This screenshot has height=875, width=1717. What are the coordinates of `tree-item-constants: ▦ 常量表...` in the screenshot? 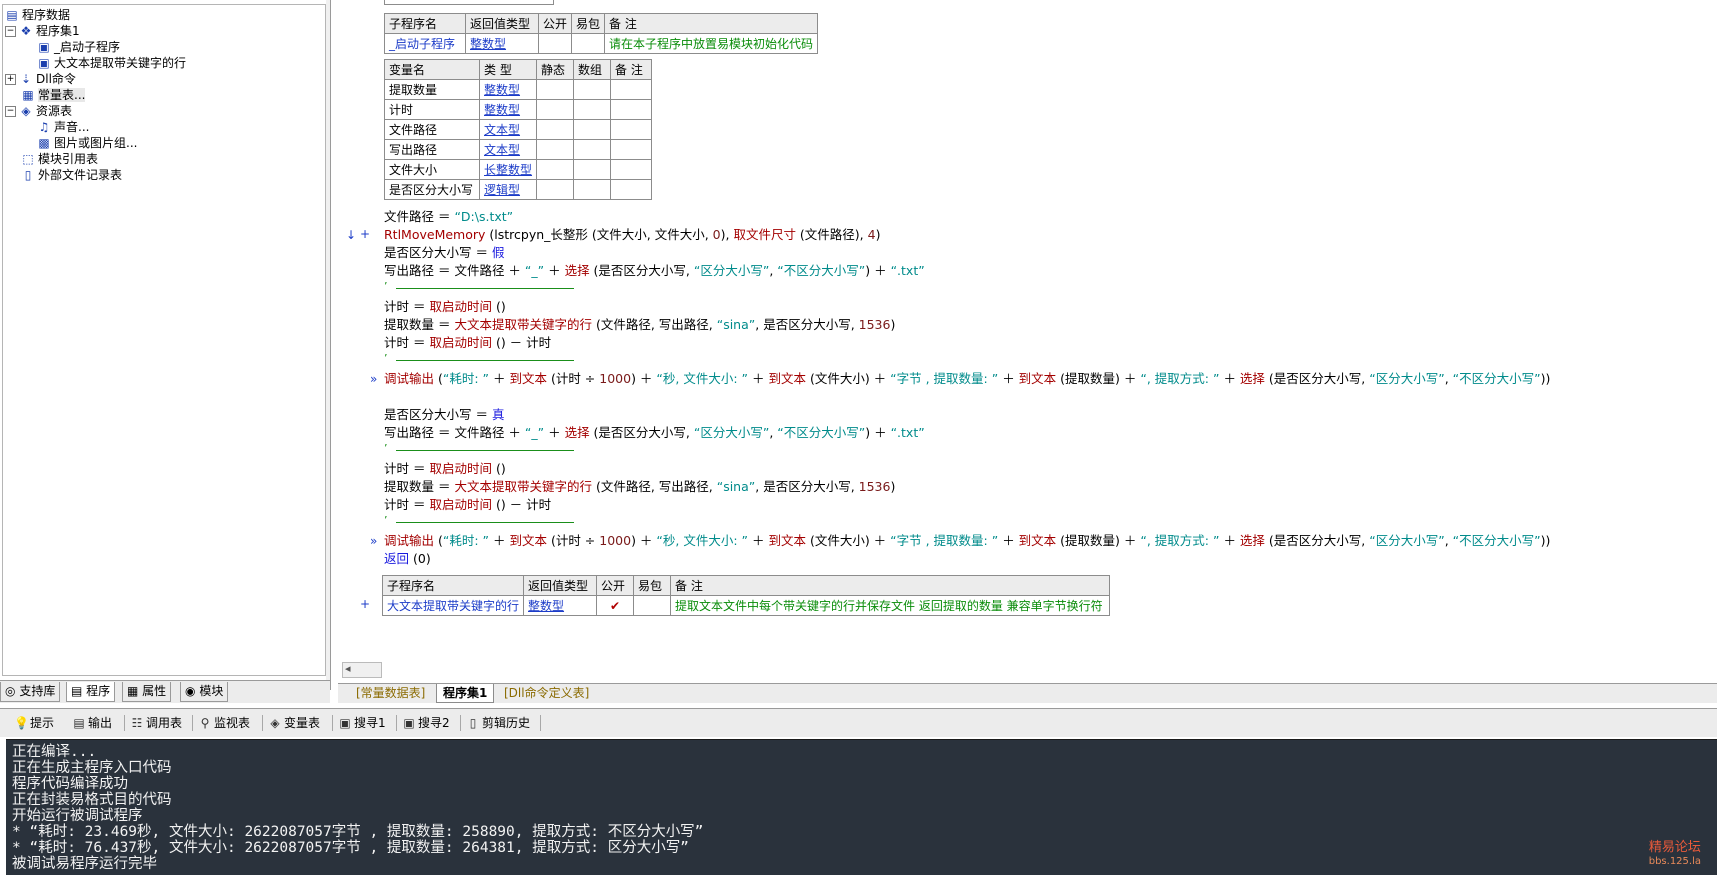 It's located at (53, 95).